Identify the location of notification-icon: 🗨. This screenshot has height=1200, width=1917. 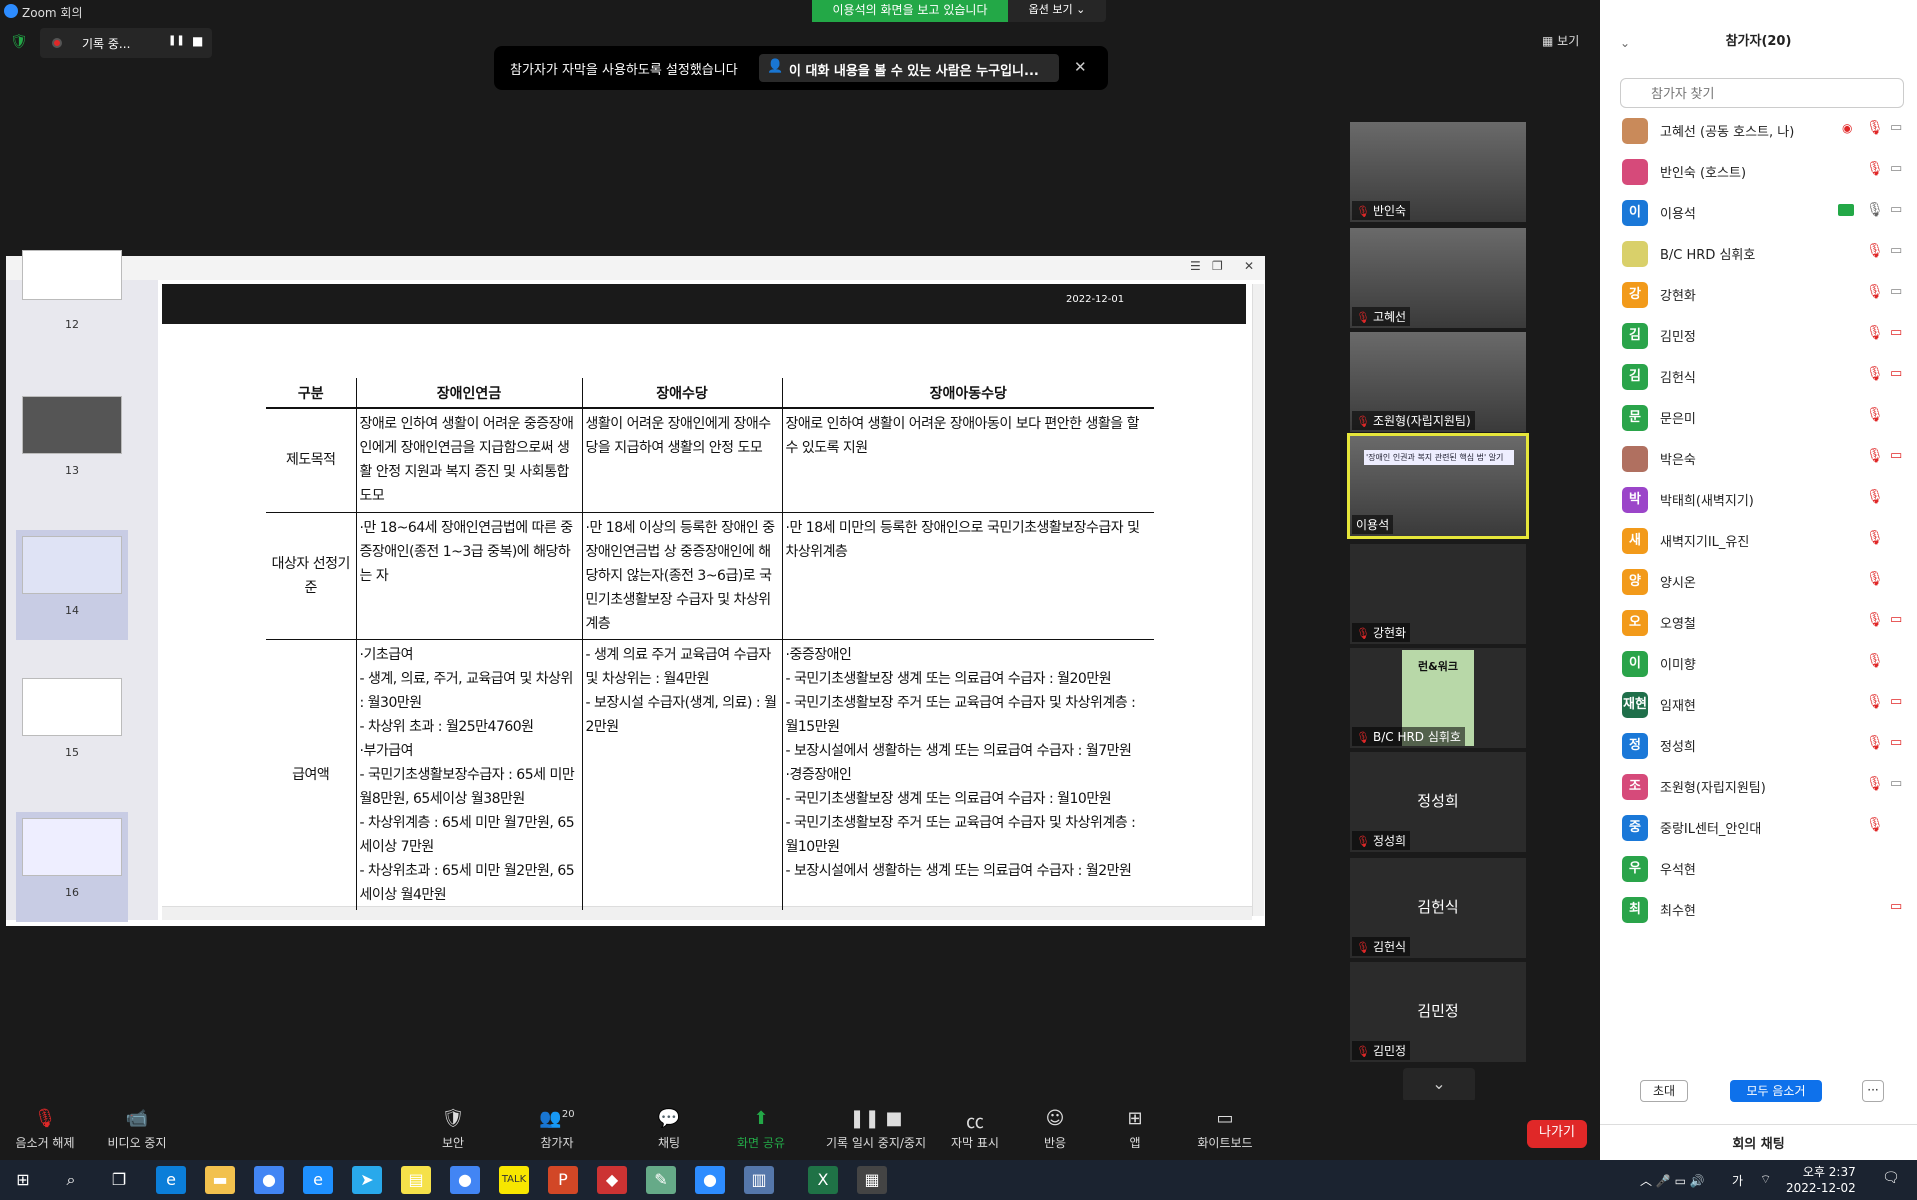
(1891, 1178).